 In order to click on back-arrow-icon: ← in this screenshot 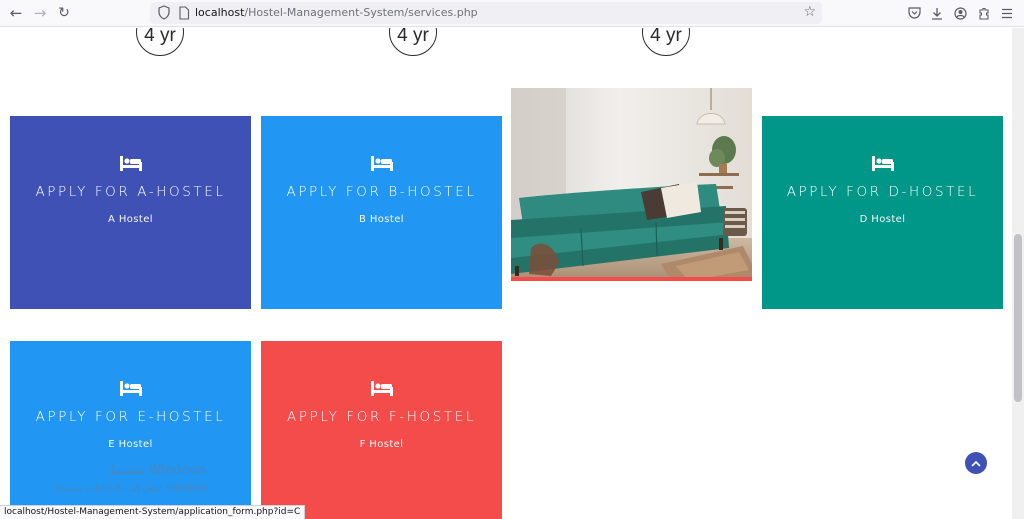, I will do `click(16, 13)`.